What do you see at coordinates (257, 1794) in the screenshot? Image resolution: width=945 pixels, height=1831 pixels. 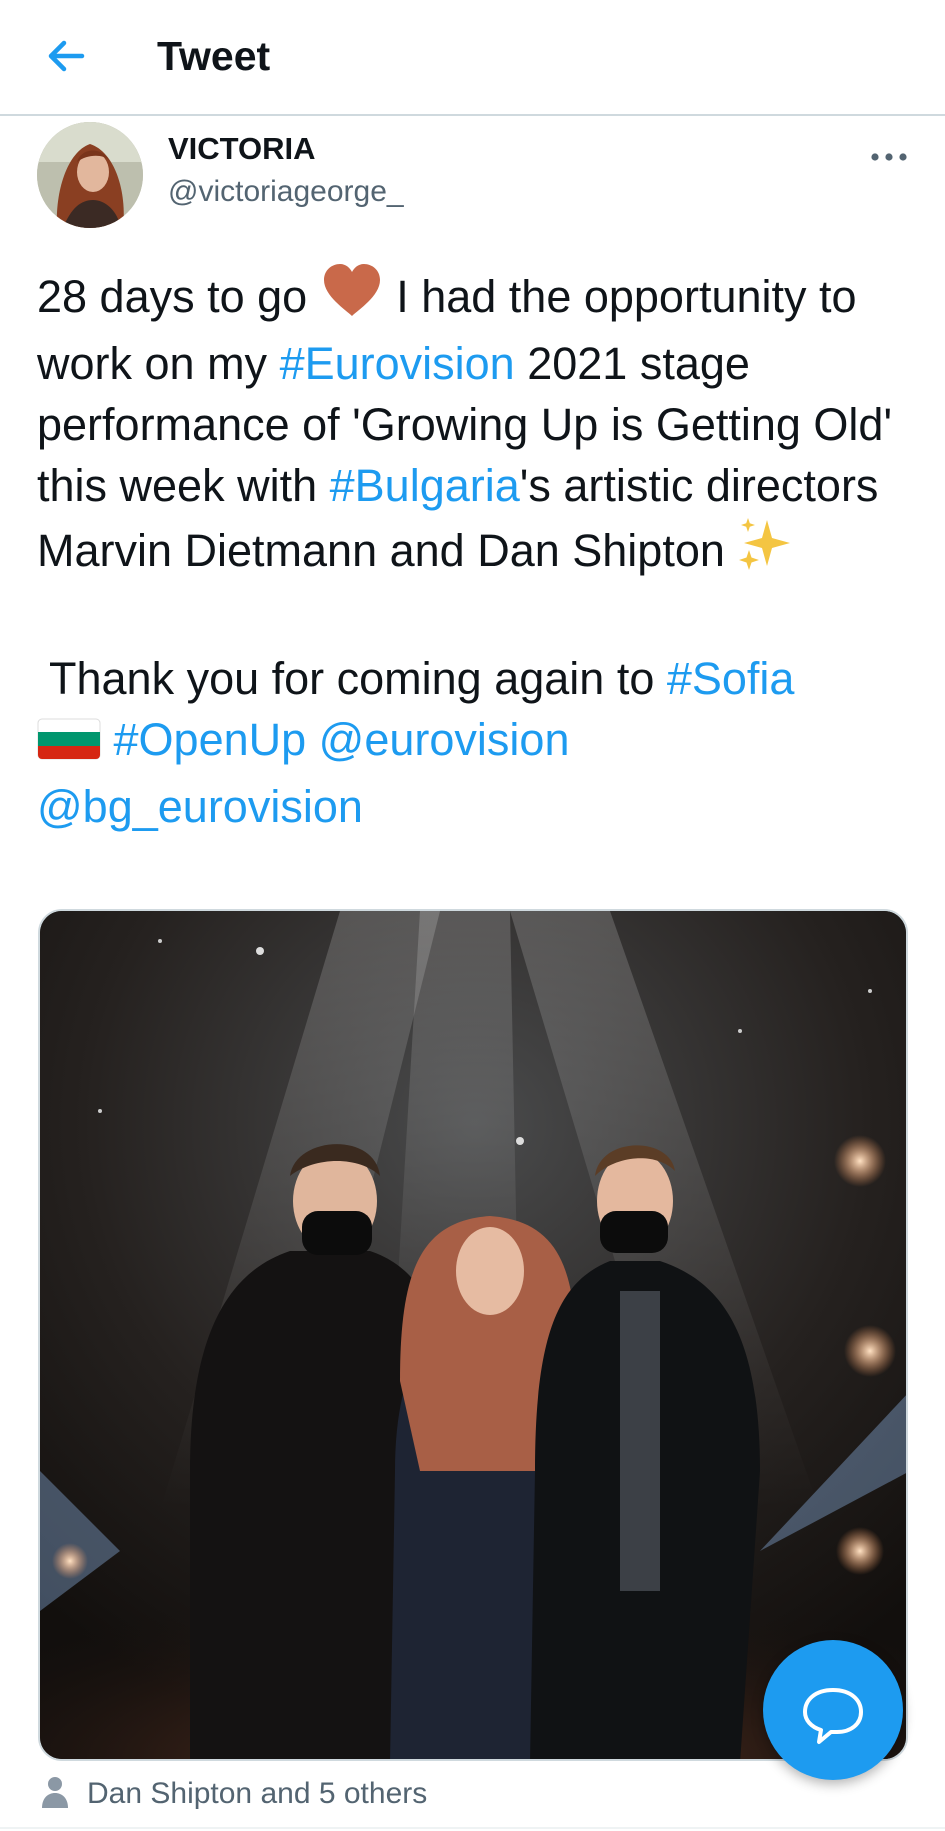 I see `tagged-users-label: Dan Shipton and 5 others` at bounding box center [257, 1794].